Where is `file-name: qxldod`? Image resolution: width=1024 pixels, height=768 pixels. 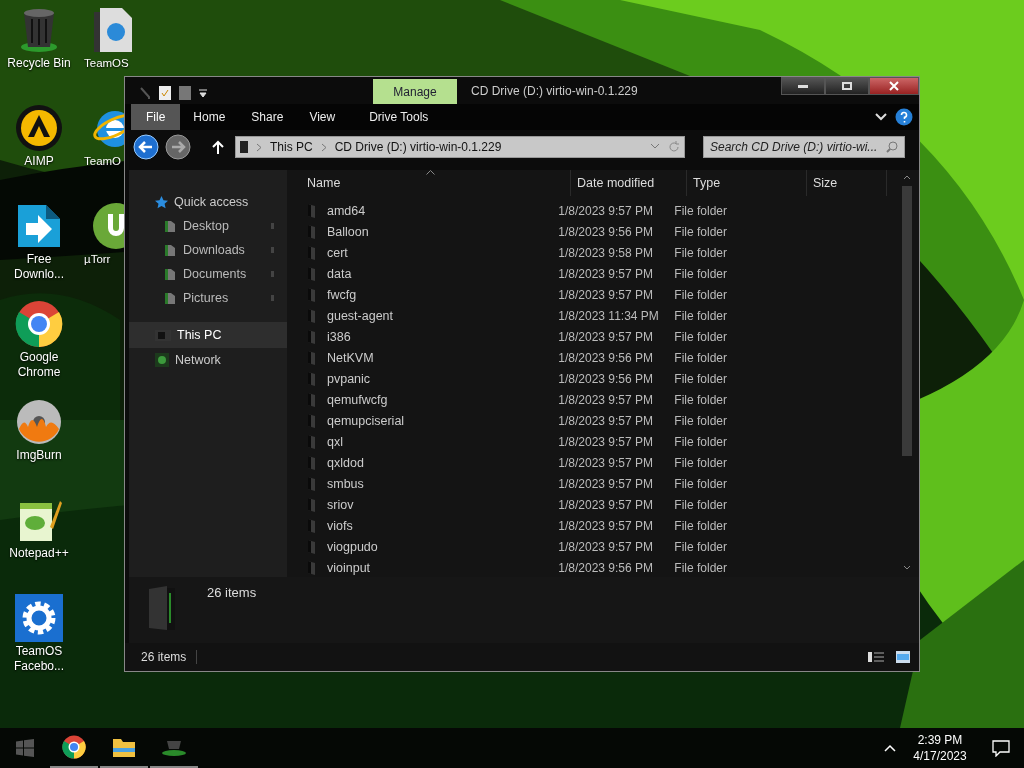 file-name: qxldod is located at coordinates (345, 462).